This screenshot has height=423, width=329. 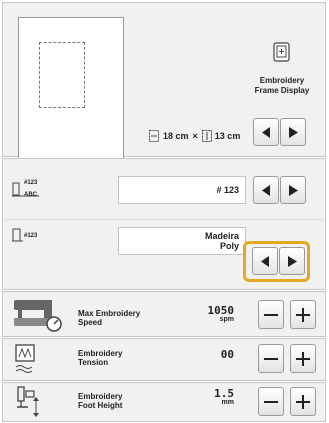 I want to click on foot-height-value: 1.5, so click(x=224, y=393).